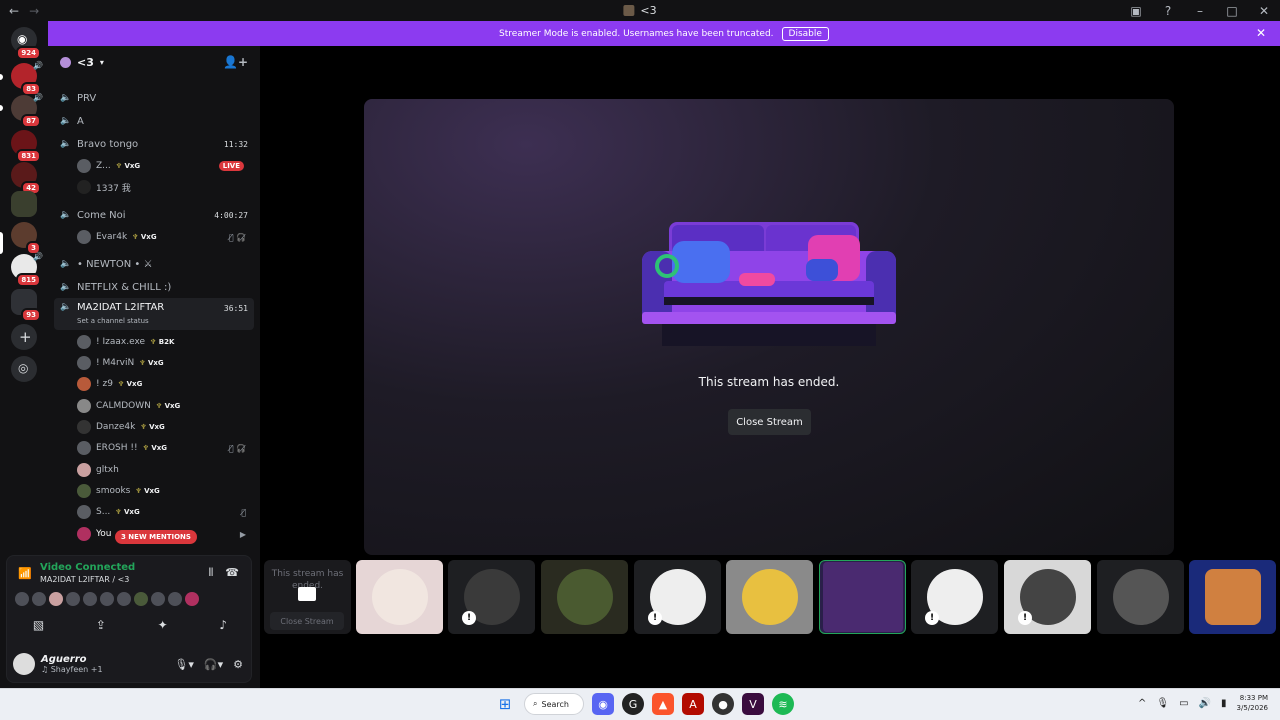  Describe the element at coordinates (164, 363) in the screenshot. I see `voice-user: ! M4rviNVxG` at that location.